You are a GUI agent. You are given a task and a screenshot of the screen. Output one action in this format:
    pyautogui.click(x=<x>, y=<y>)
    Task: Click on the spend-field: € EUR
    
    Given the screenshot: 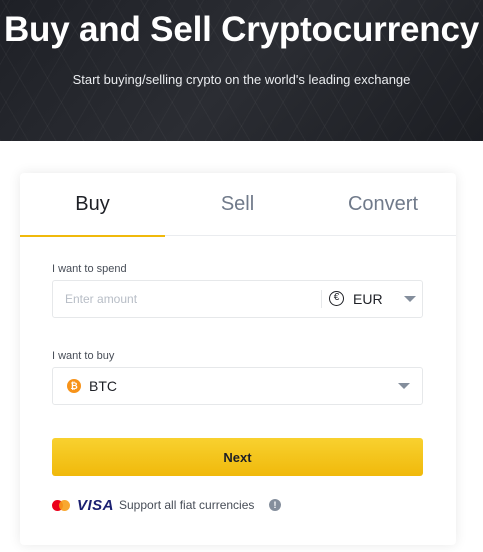 What is the action you would take?
    pyautogui.click(x=237, y=299)
    